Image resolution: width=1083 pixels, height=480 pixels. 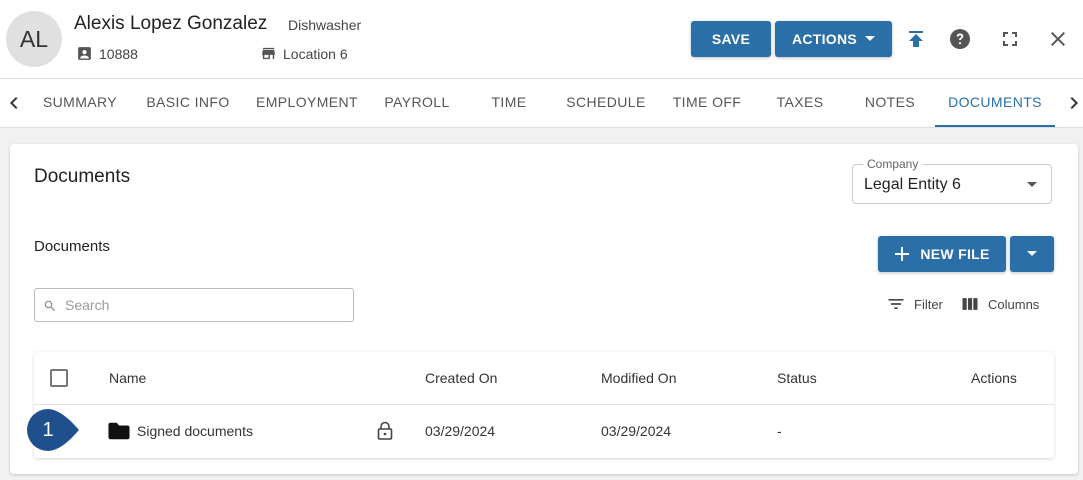 I want to click on tab-summary: SUMMARY, so click(x=80, y=103).